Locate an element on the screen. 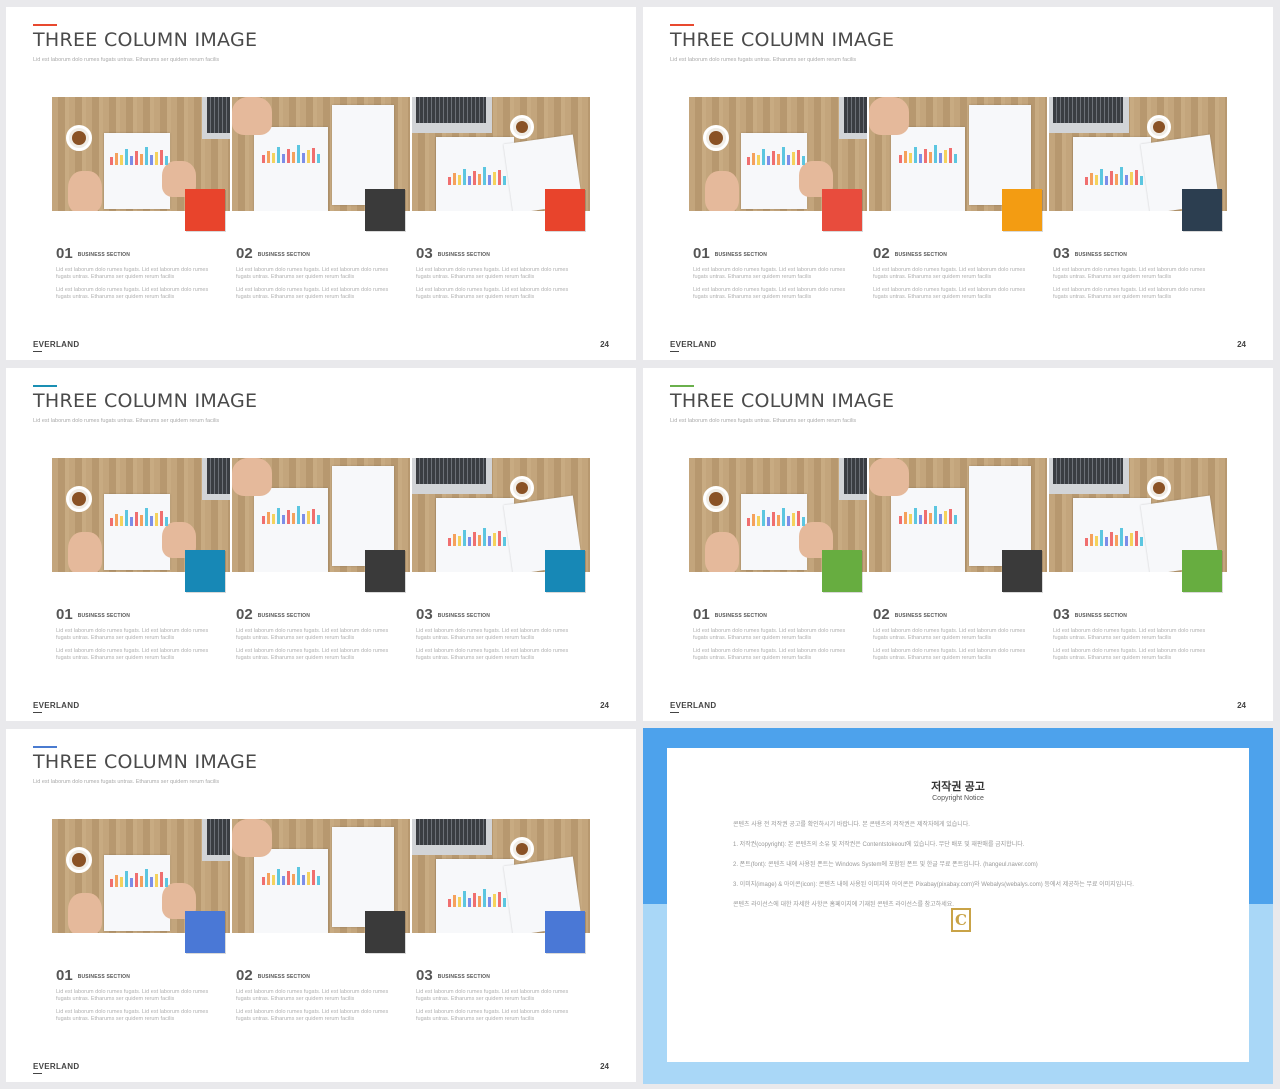 The image size is (1280, 1089). brand-logo: C is located at coordinates (961, 920).